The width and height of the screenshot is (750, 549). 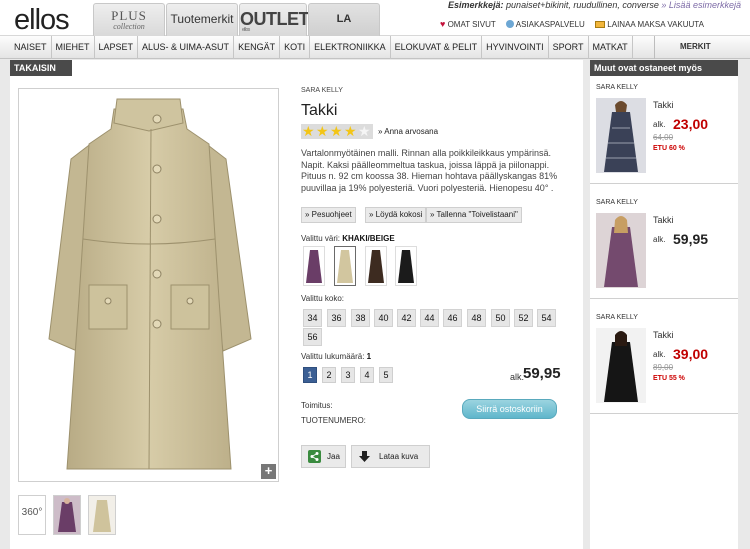 What do you see at coordinates (350, 47) in the screenshot?
I see `nav-item: ELEKTRONIIKKA` at bounding box center [350, 47].